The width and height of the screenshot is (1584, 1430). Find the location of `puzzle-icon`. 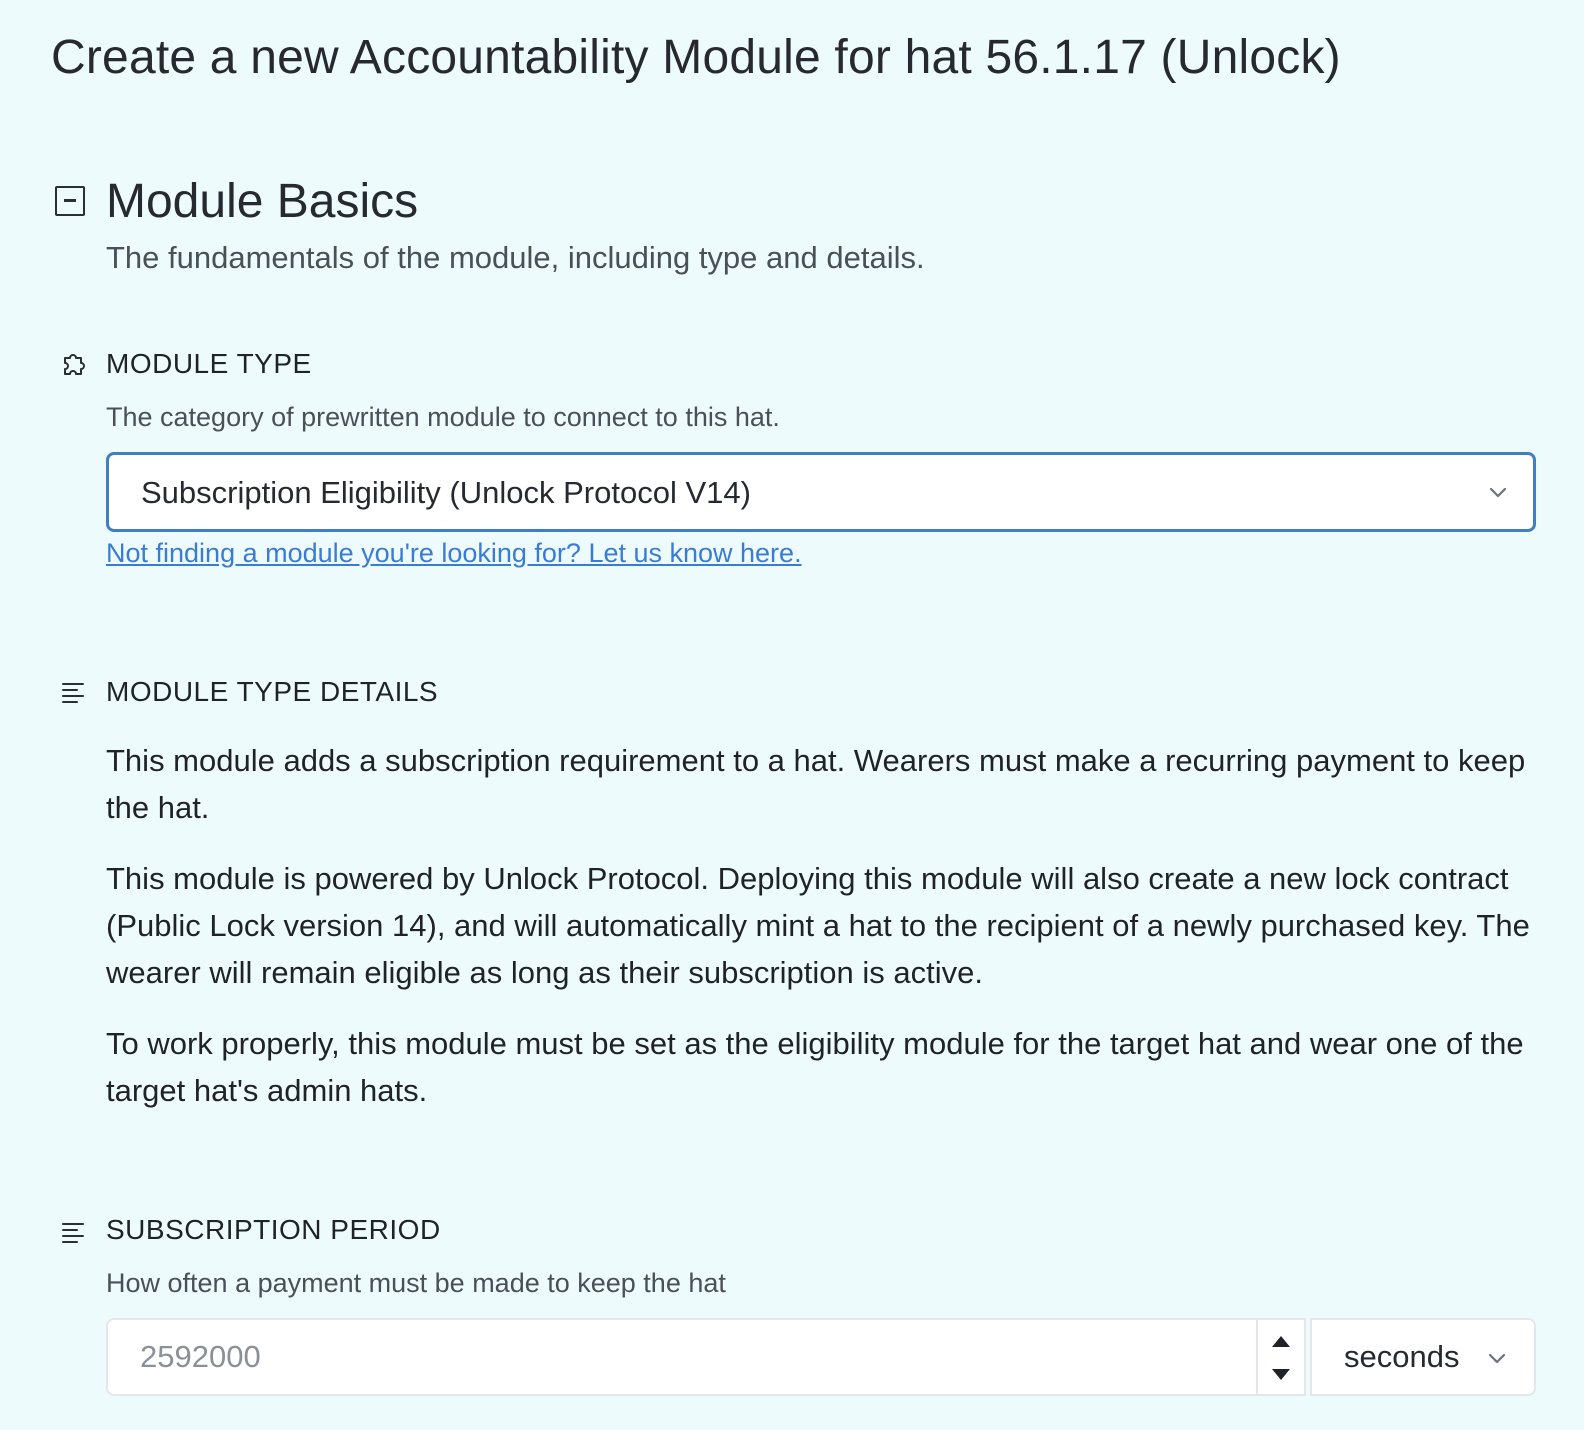

puzzle-icon is located at coordinates (74, 364).